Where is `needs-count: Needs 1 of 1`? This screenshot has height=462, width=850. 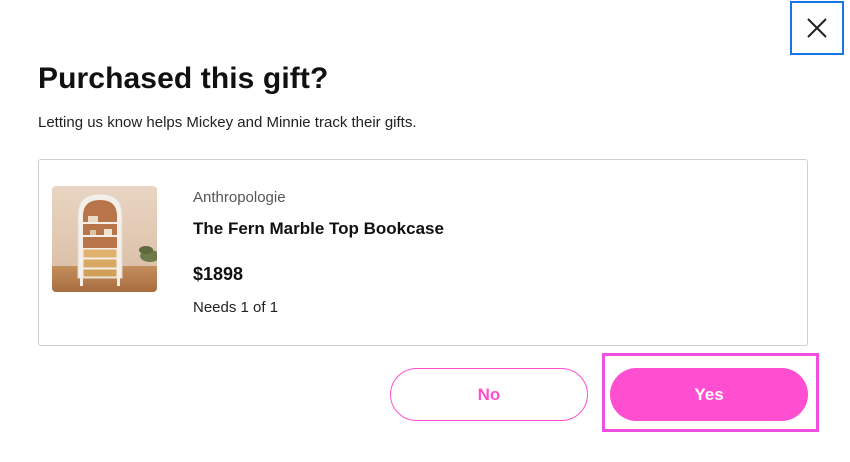
needs-count: Needs 1 of 1 is located at coordinates (236, 307).